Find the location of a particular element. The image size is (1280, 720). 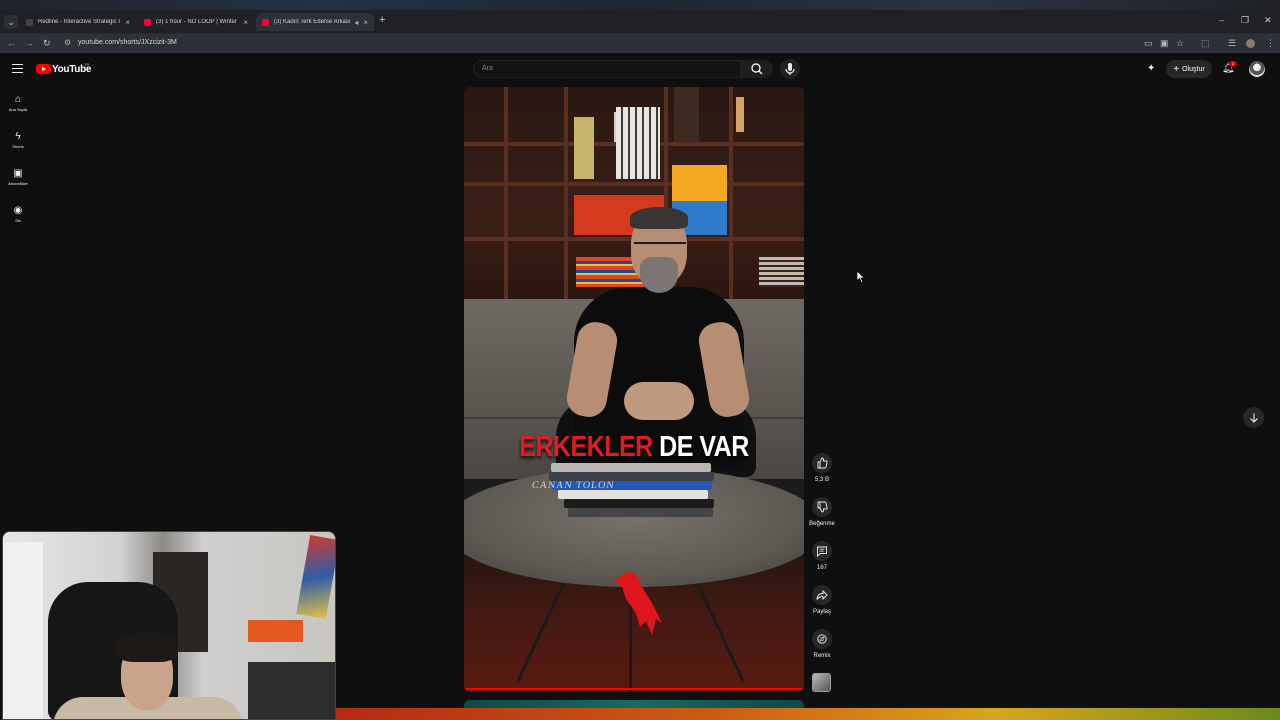

microphone-icon is located at coordinates (790, 69).